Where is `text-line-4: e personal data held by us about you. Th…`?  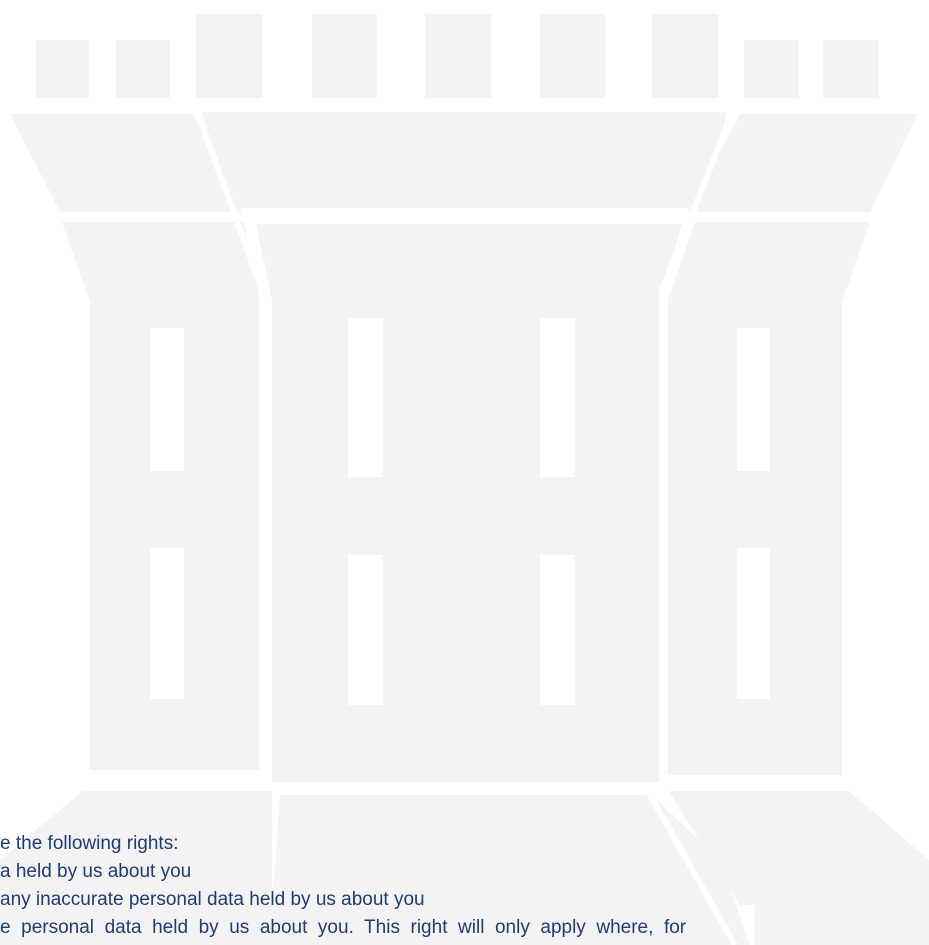 text-line-4: e personal data held by us about you. Th… is located at coordinates (343, 927).